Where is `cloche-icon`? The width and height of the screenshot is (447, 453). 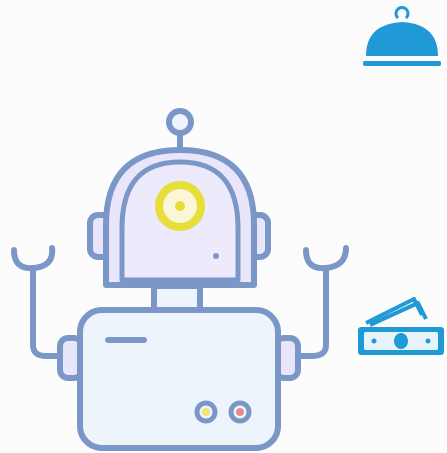
cloche-icon is located at coordinates (402, 38).